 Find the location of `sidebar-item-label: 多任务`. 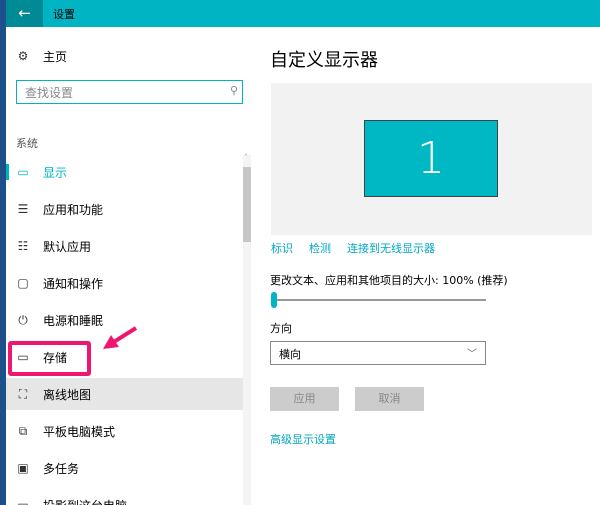

sidebar-item-label: 多任务 is located at coordinates (61, 468).